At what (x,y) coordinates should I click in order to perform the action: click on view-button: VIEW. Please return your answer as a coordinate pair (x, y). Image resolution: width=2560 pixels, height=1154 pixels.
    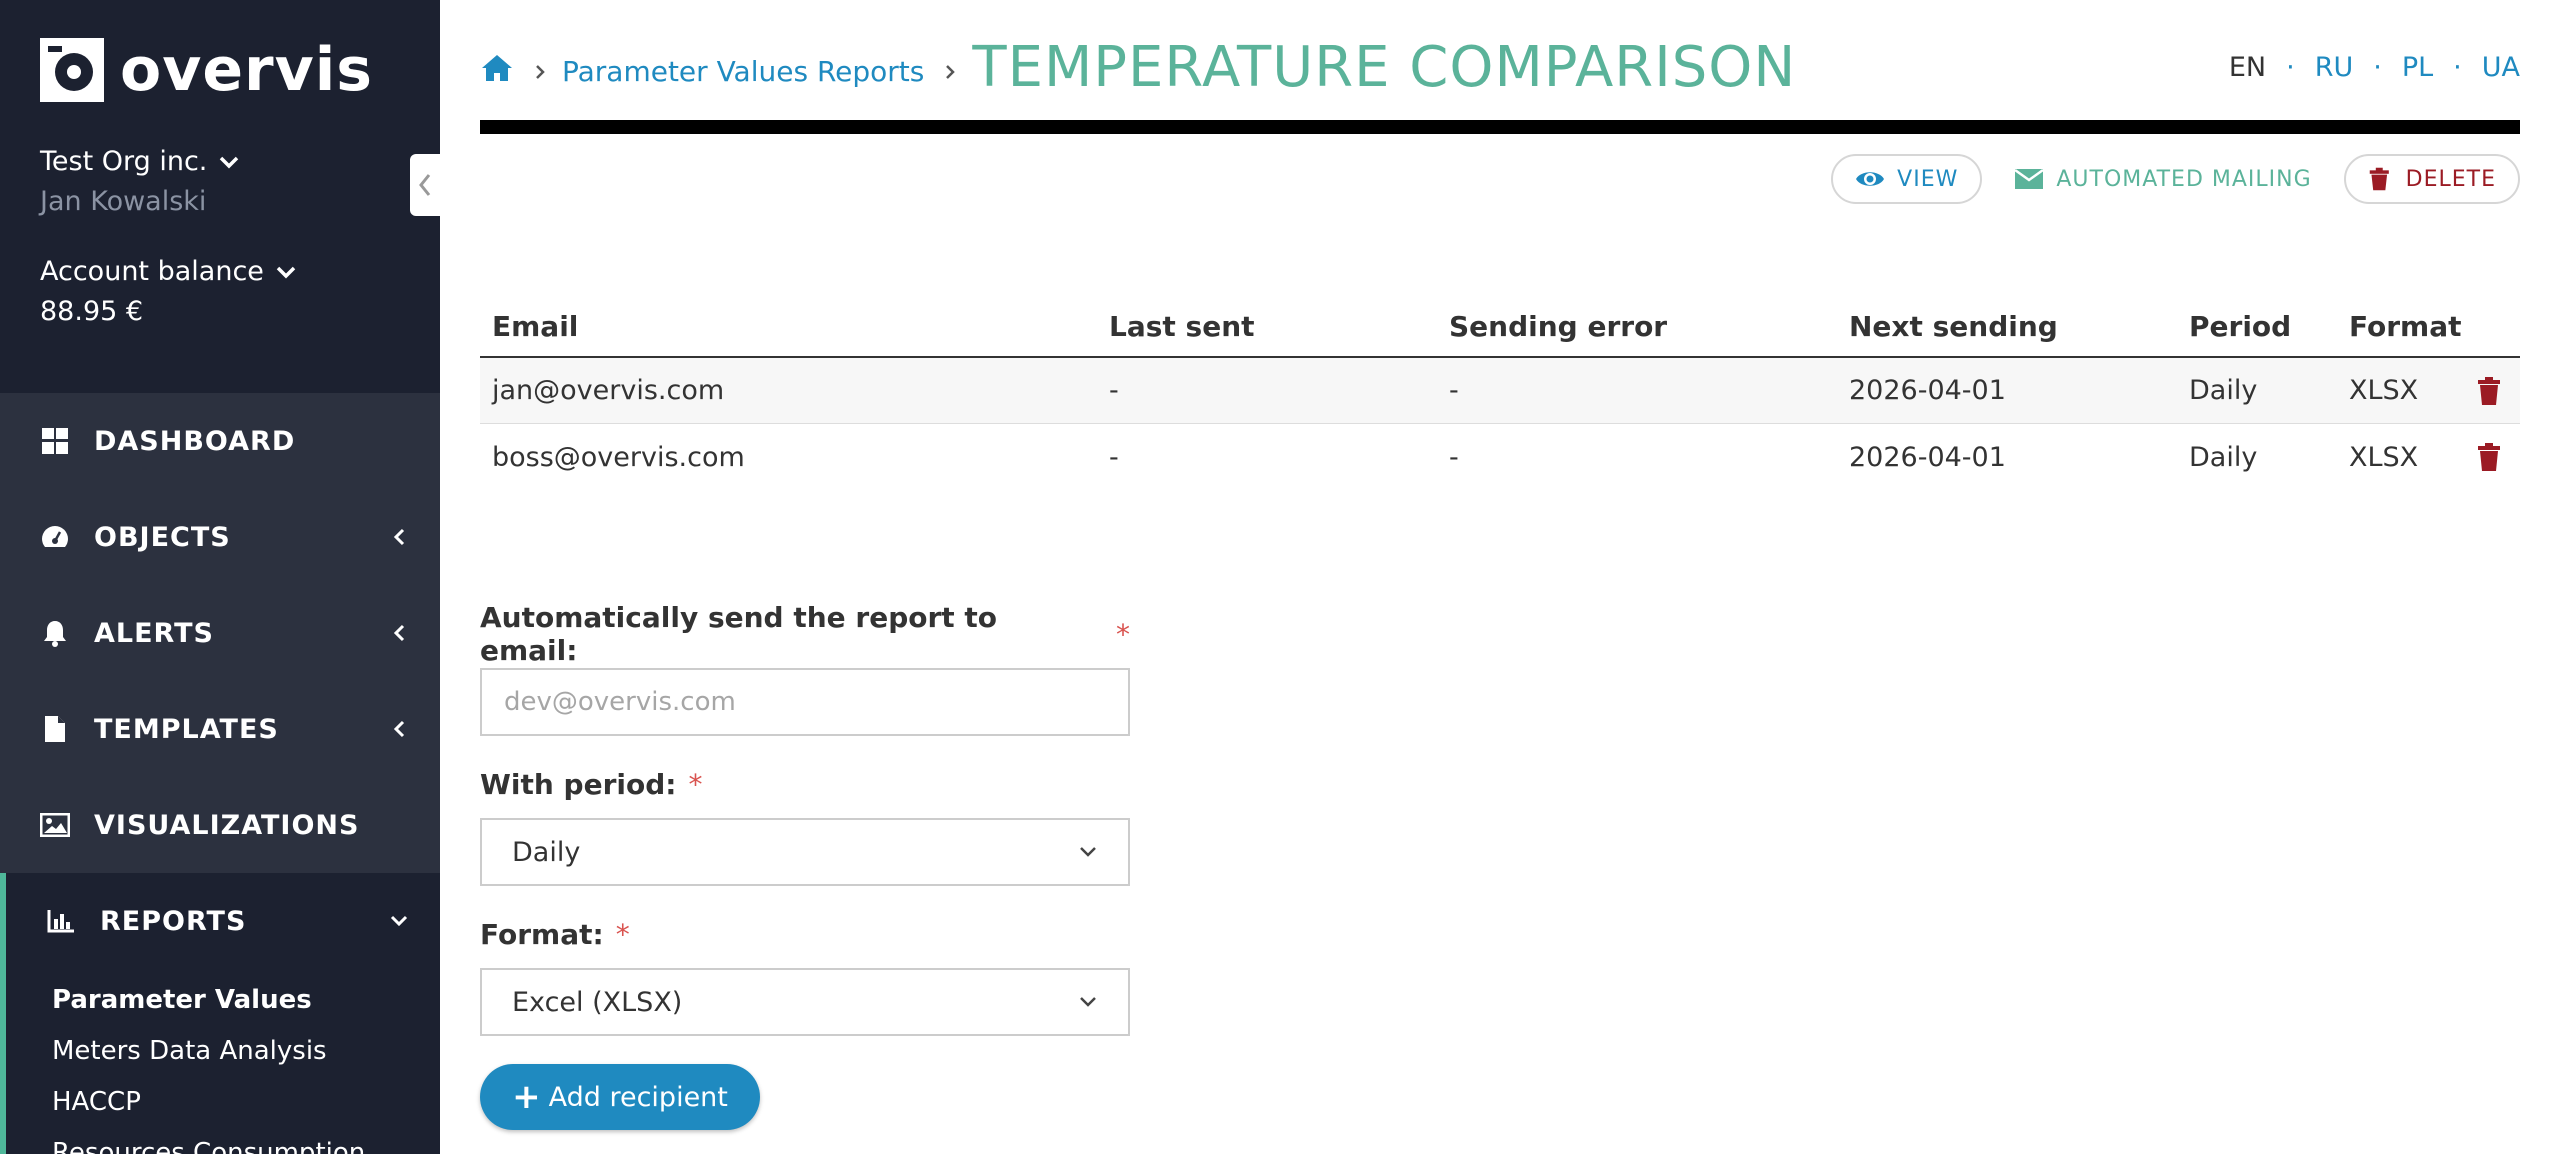
    Looking at the image, I should click on (1907, 179).